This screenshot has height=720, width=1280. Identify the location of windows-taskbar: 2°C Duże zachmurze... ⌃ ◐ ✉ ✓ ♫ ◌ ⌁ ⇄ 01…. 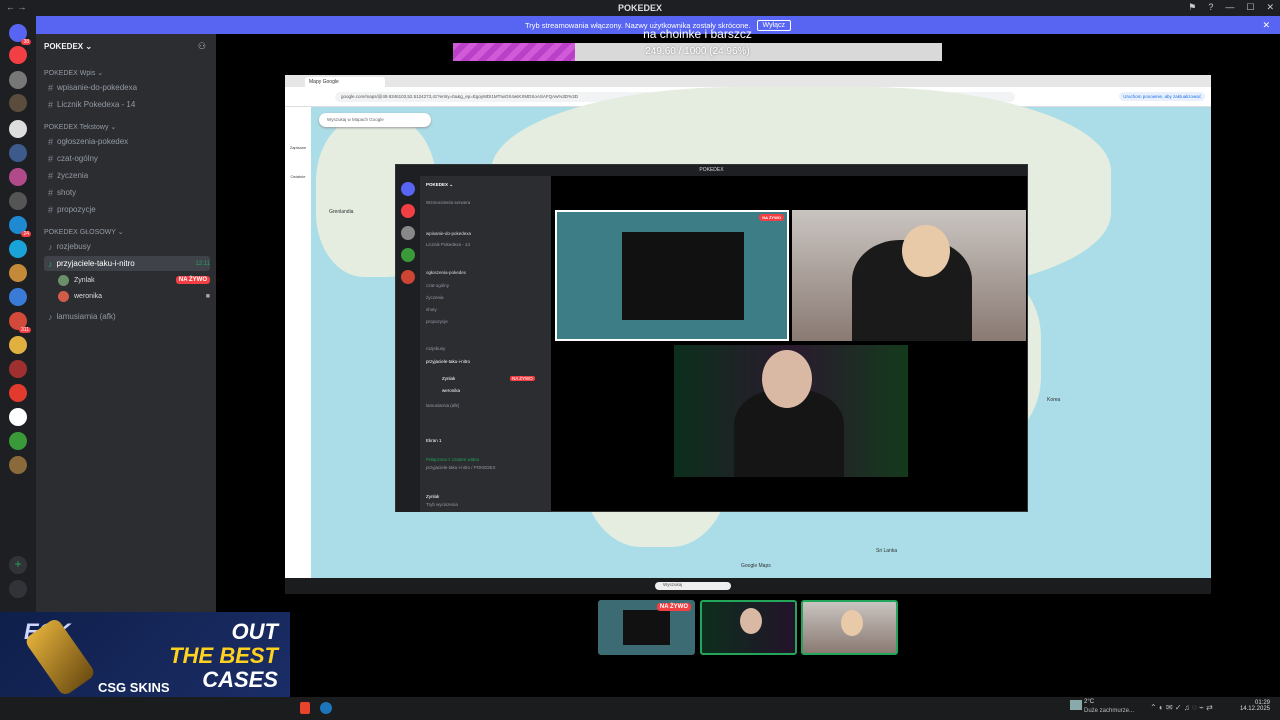
(640, 708).